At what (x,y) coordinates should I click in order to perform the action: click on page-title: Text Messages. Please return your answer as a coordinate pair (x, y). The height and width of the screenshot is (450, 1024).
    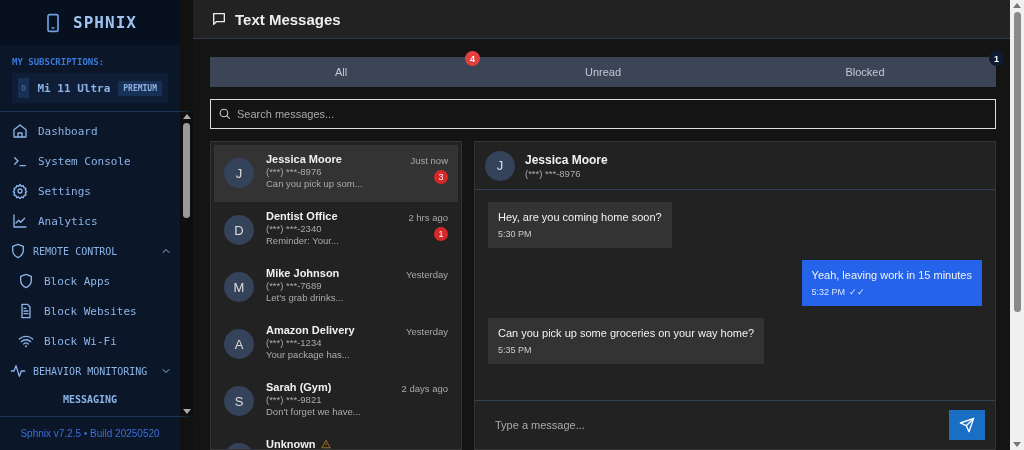
    Looking at the image, I should click on (288, 19).